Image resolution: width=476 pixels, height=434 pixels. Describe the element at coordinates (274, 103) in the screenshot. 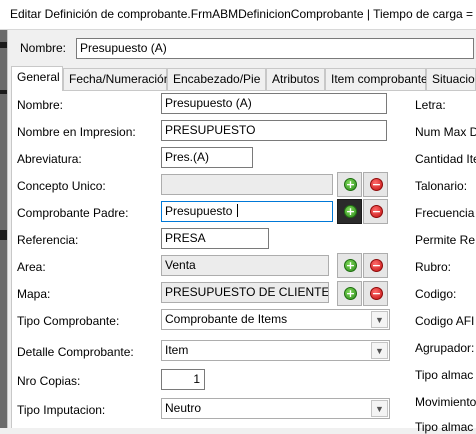

I see `nombre-field: Presupuesto (A)` at that location.